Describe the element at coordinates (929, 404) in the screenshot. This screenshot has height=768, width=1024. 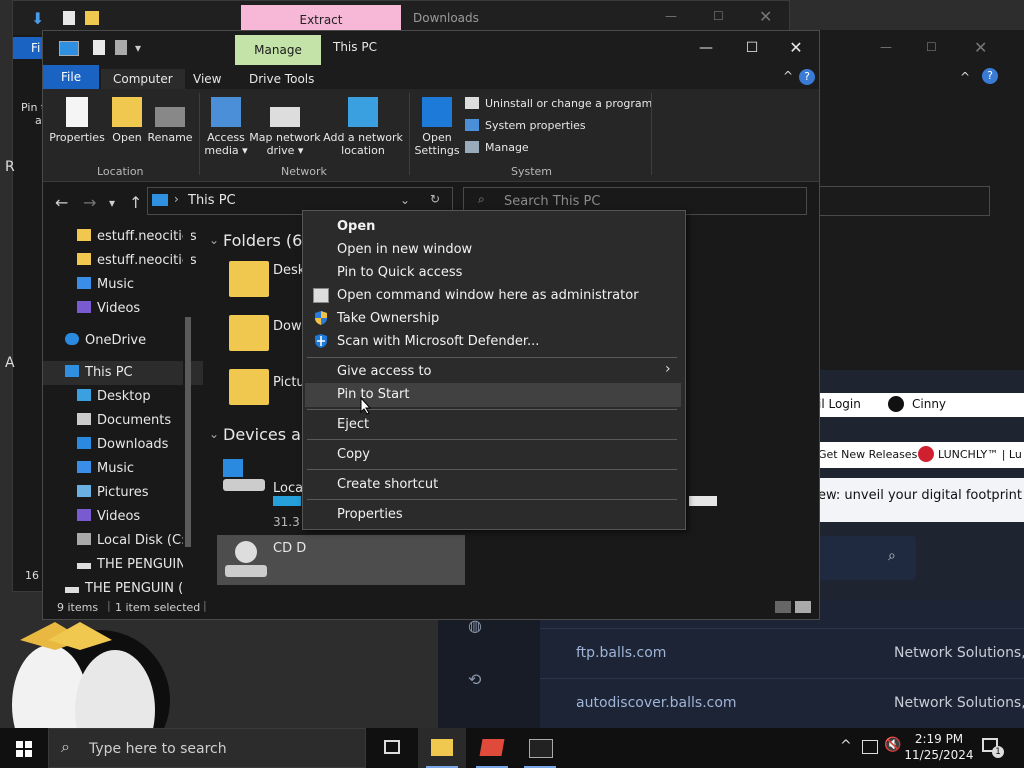
I see `bookmark-cinny: Cinny` at that location.